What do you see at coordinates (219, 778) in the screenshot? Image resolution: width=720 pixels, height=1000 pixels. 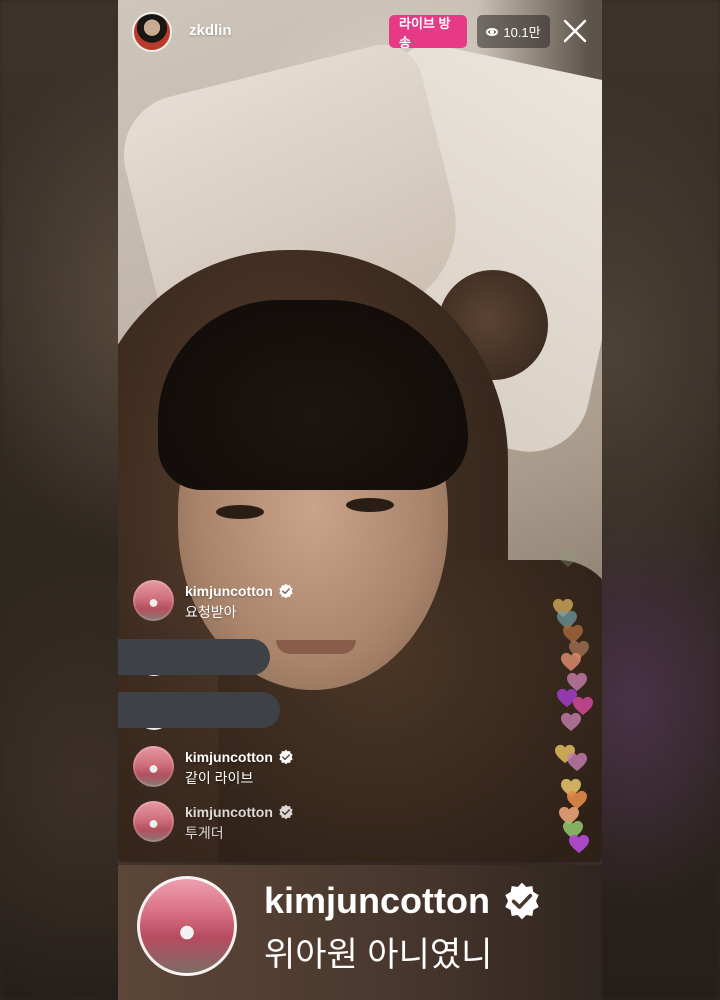 I see `comment-text: 같이 라이브` at bounding box center [219, 778].